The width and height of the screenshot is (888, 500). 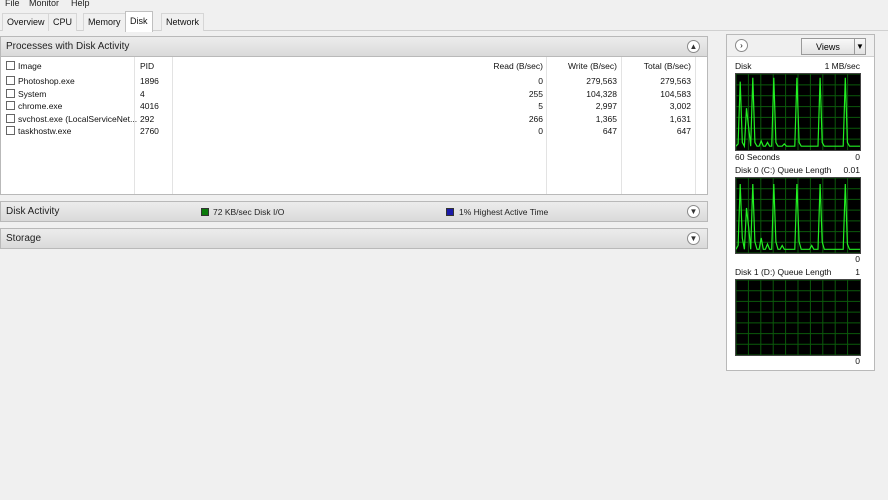 I want to click on column-header-pid: PID, so click(x=147, y=66).